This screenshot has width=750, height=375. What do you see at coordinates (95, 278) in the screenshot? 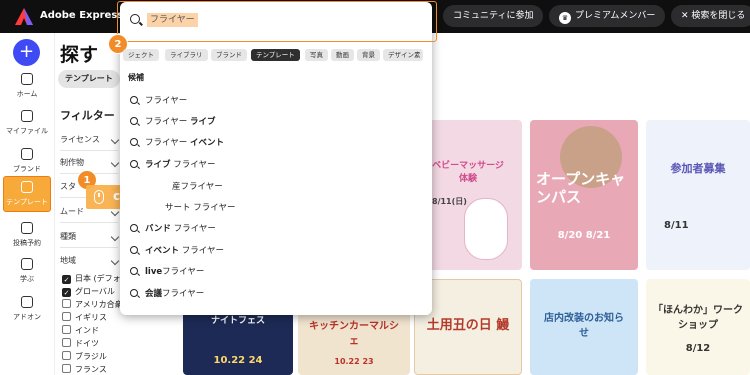
I see `region-option: 日本 (デフォル` at bounding box center [95, 278].